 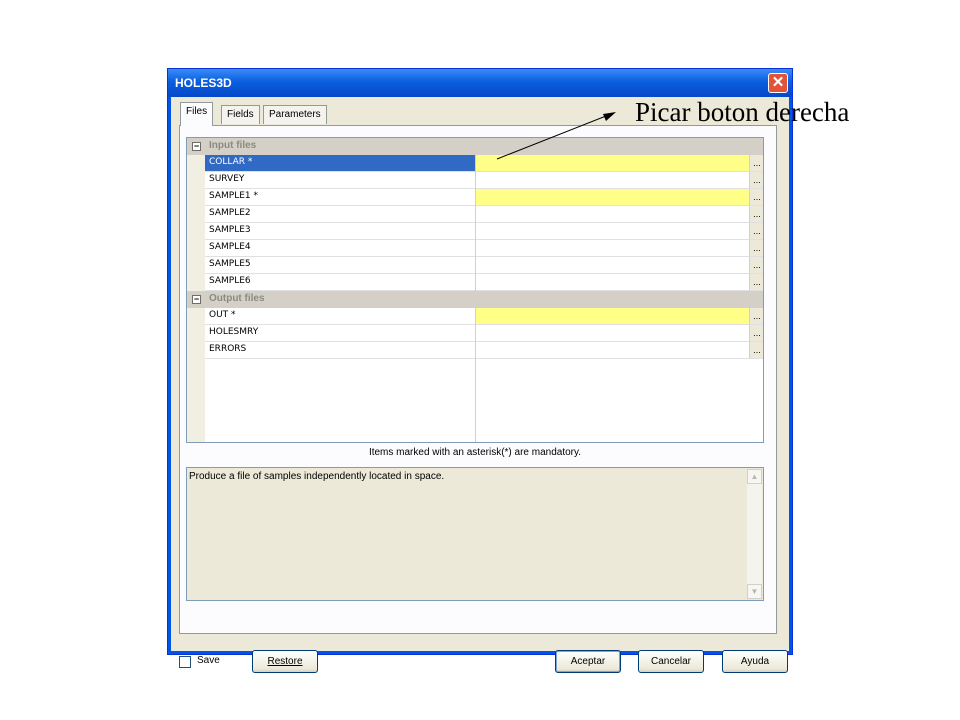 I want to click on tab-files: Files, so click(x=197, y=114).